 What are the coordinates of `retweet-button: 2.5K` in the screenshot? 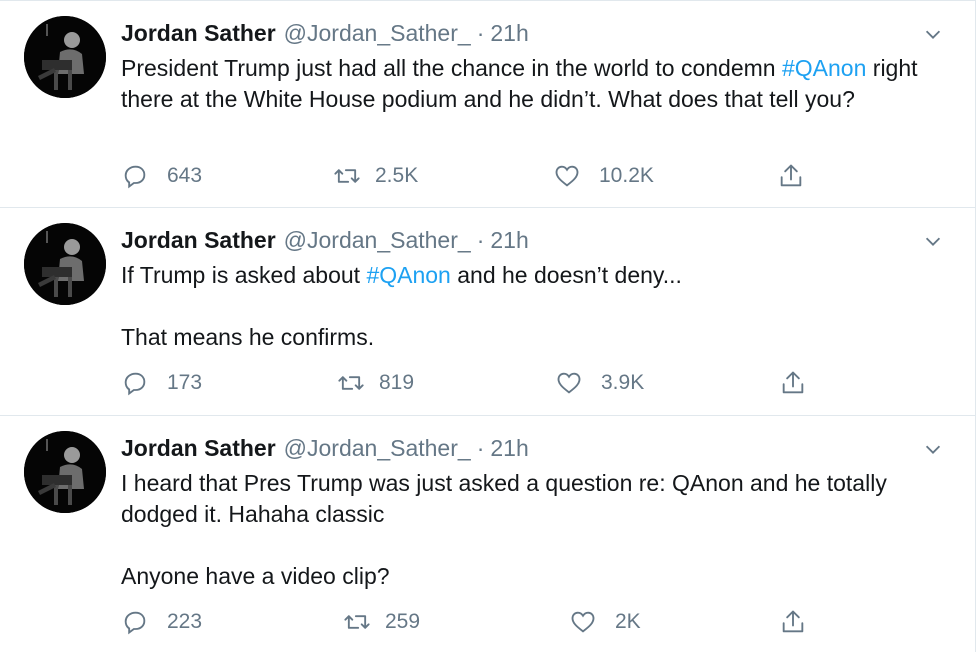 It's located at (375, 176).